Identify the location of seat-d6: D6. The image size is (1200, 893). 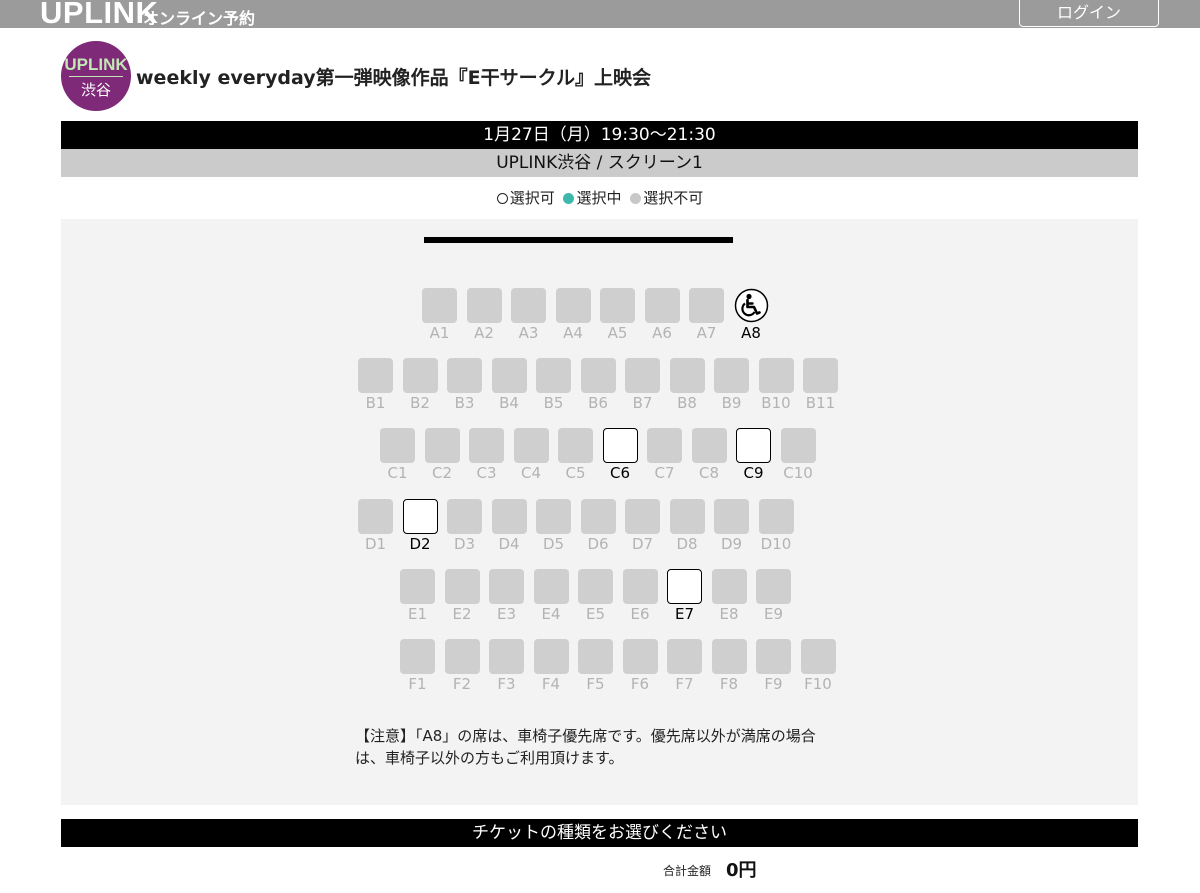
(598, 526).